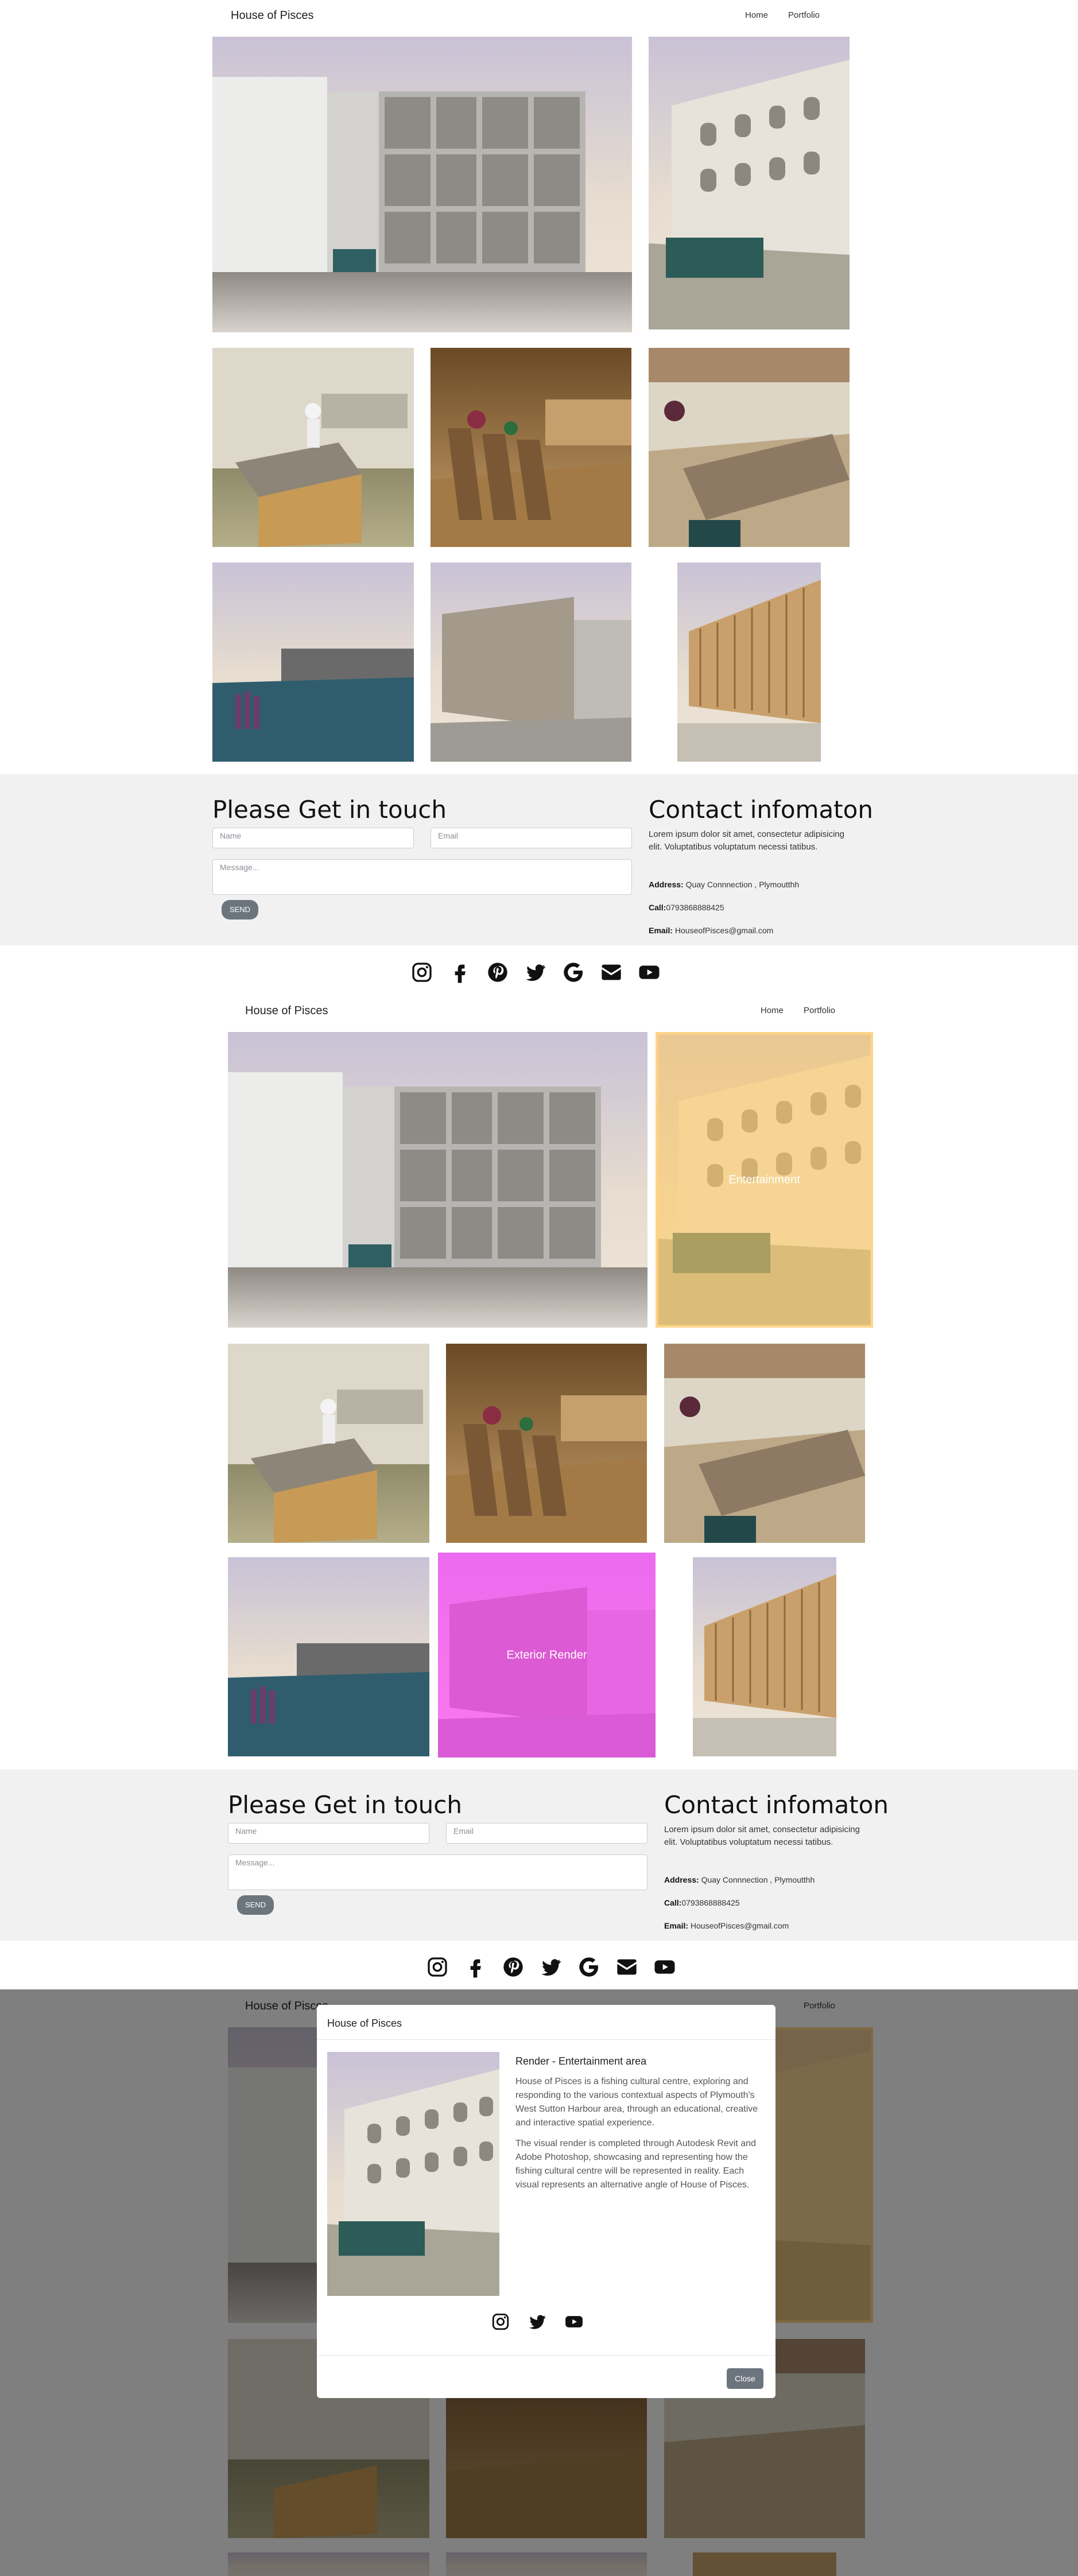 This screenshot has height=2576, width=1078. Describe the element at coordinates (686, 907) in the screenshot. I see `contact-call: Call:0793868888425` at that location.